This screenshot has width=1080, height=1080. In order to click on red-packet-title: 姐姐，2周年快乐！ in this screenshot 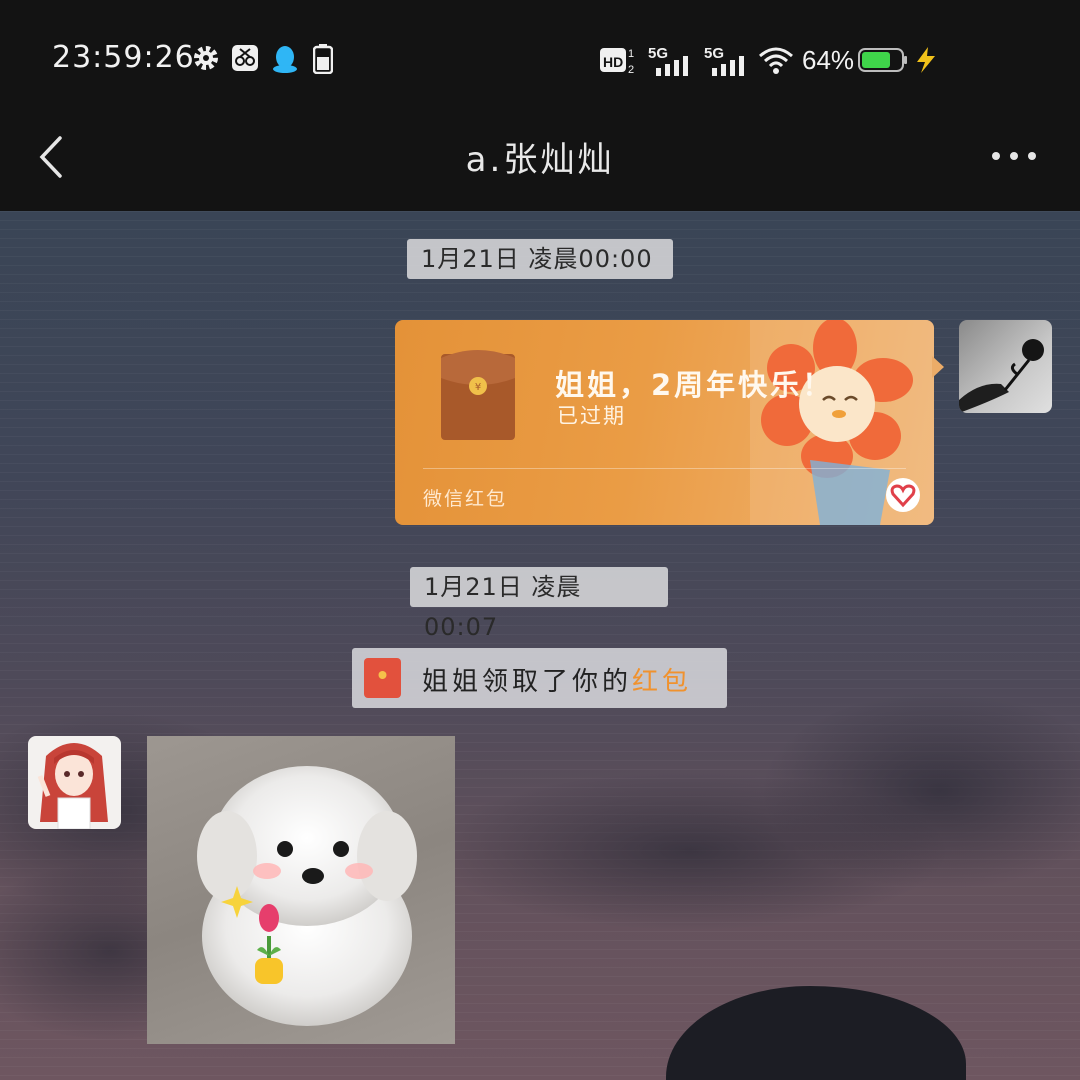, I will do `click(695, 385)`.